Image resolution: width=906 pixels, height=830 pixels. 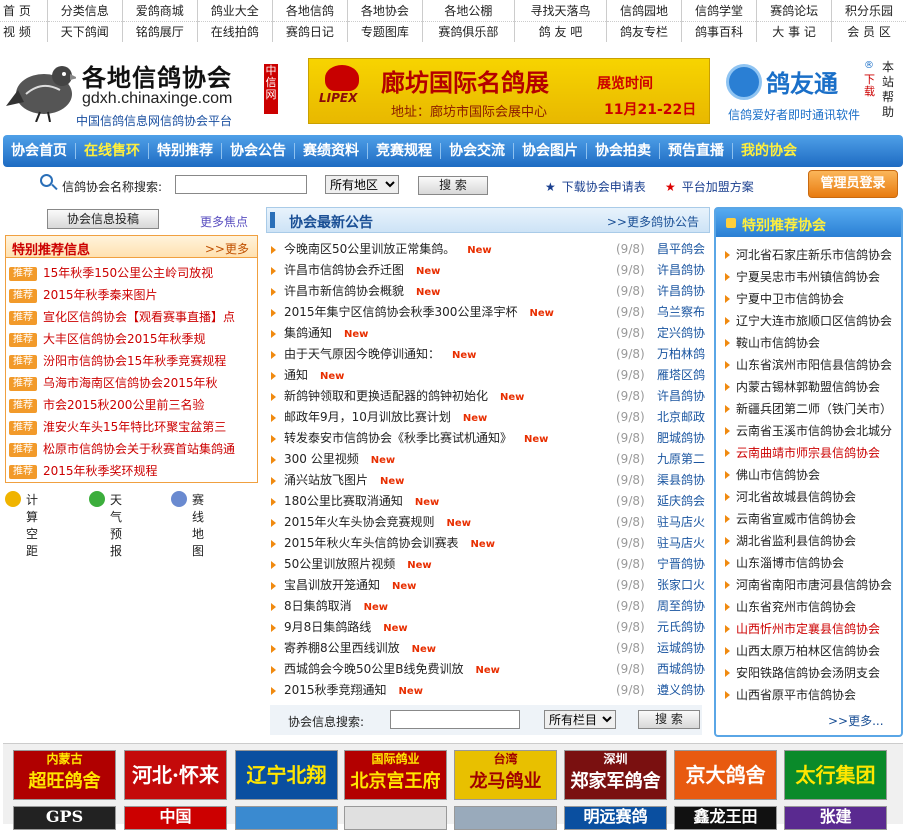 What do you see at coordinates (488, 627) in the screenshot?
I see `announcement-row: 9月8日集鸽路线 New (9/8) 元氏鸽协` at bounding box center [488, 627].